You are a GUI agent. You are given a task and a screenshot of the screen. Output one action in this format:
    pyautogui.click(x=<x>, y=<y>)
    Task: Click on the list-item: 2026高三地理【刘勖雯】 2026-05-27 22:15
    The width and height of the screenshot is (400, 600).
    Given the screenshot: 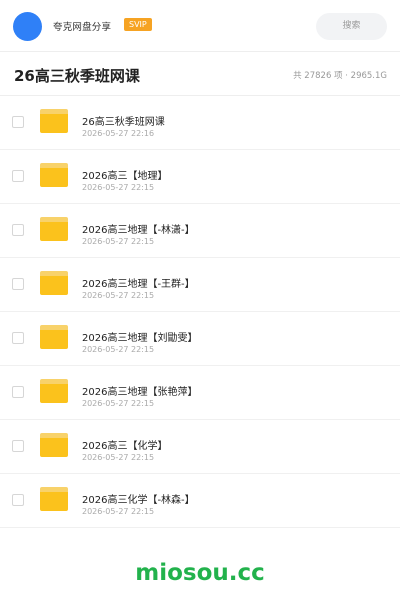 What is the action you would take?
    pyautogui.click(x=200, y=339)
    